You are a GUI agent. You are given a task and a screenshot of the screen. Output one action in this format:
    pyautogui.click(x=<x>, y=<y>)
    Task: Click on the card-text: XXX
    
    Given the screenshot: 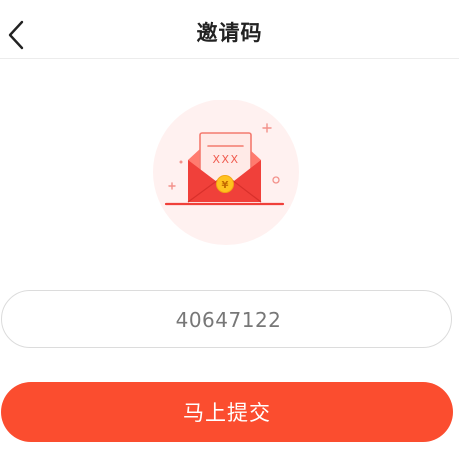 What is the action you would take?
    pyautogui.click(x=225, y=159)
    